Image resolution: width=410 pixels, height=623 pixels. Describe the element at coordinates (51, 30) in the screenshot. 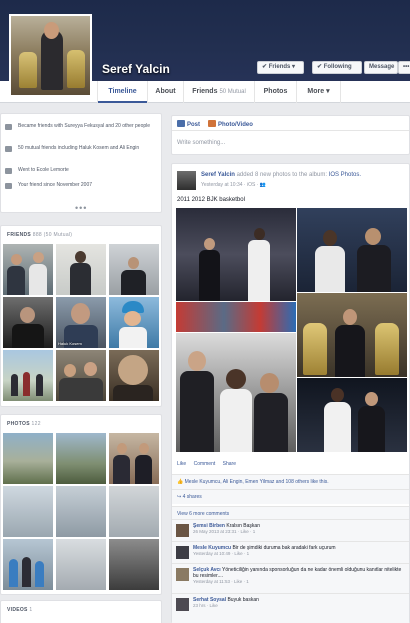

I see `profile-person-head` at that location.